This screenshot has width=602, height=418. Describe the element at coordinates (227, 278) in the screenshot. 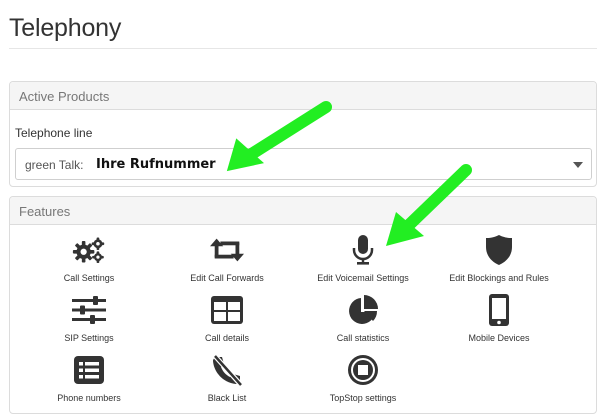

I see `feature-label: Edit Call Forwards` at that location.